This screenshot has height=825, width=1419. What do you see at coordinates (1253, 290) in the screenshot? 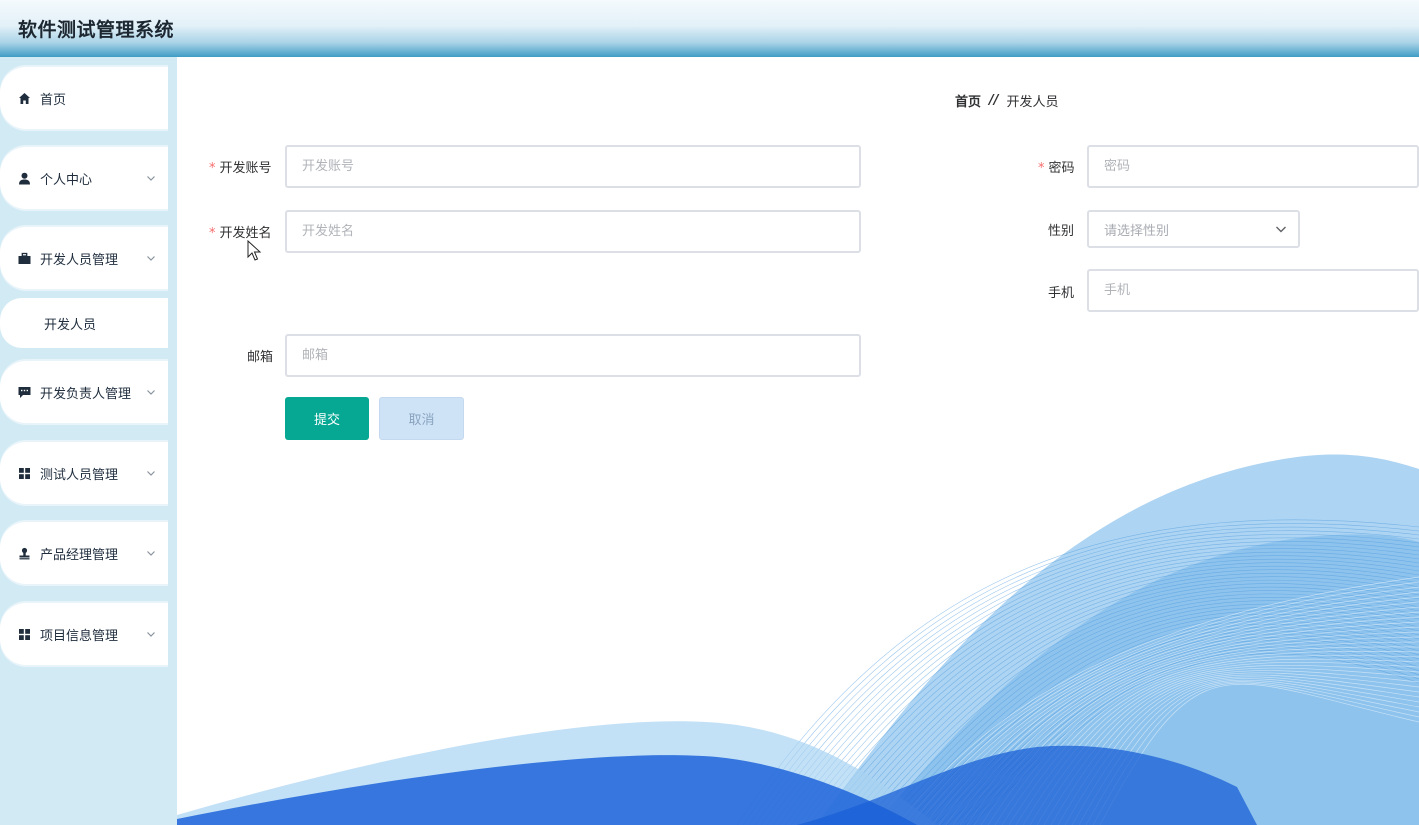
I see `phone-input` at bounding box center [1253, 290].